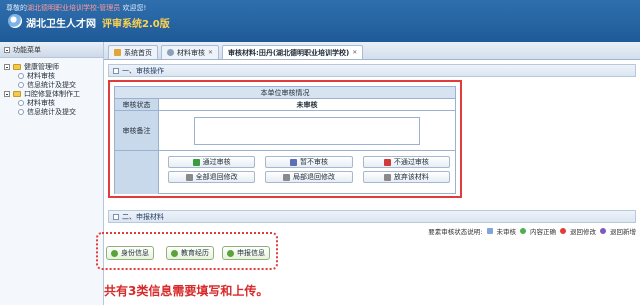 The width and height of the screenshot is (640, 305). I want to click on tab-label: 系统首页, so click(138, 52).